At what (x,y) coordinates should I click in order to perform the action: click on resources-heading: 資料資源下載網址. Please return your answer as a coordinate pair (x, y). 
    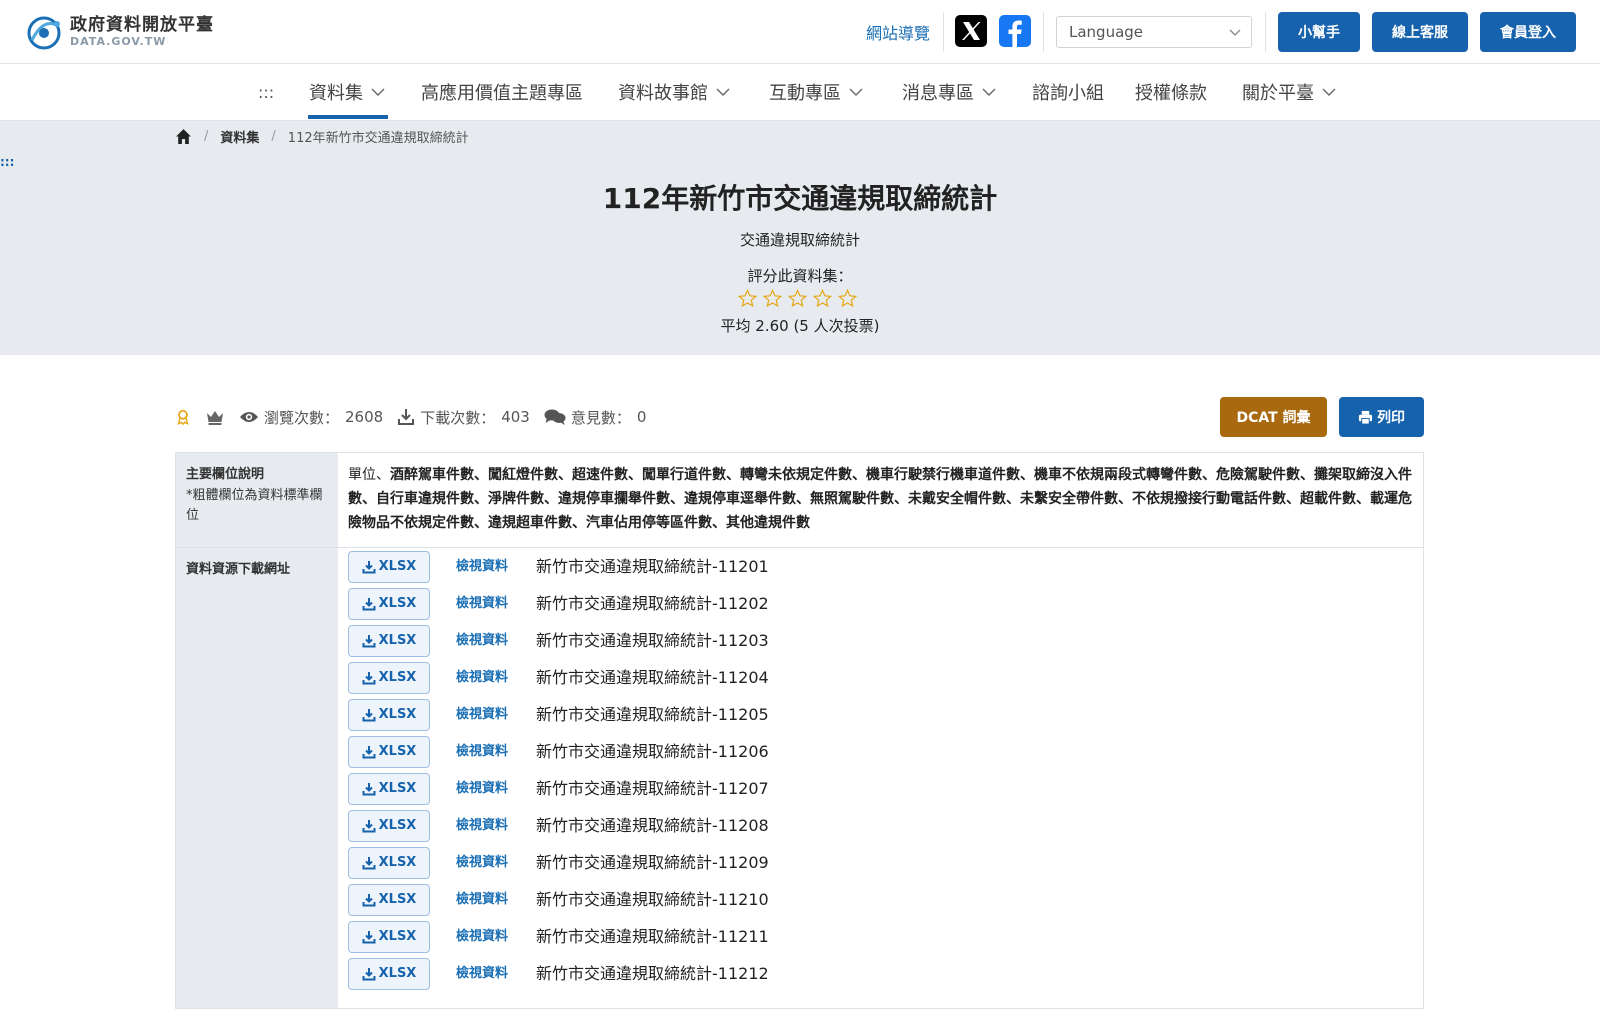
    Looking at the image, I should click on (238, 569).